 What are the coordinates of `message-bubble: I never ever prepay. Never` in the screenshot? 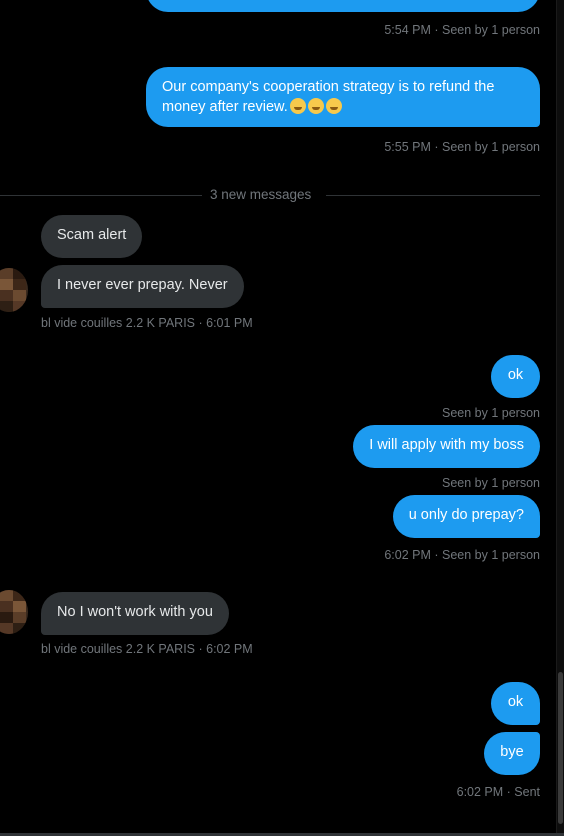 It's located at (142, 286).